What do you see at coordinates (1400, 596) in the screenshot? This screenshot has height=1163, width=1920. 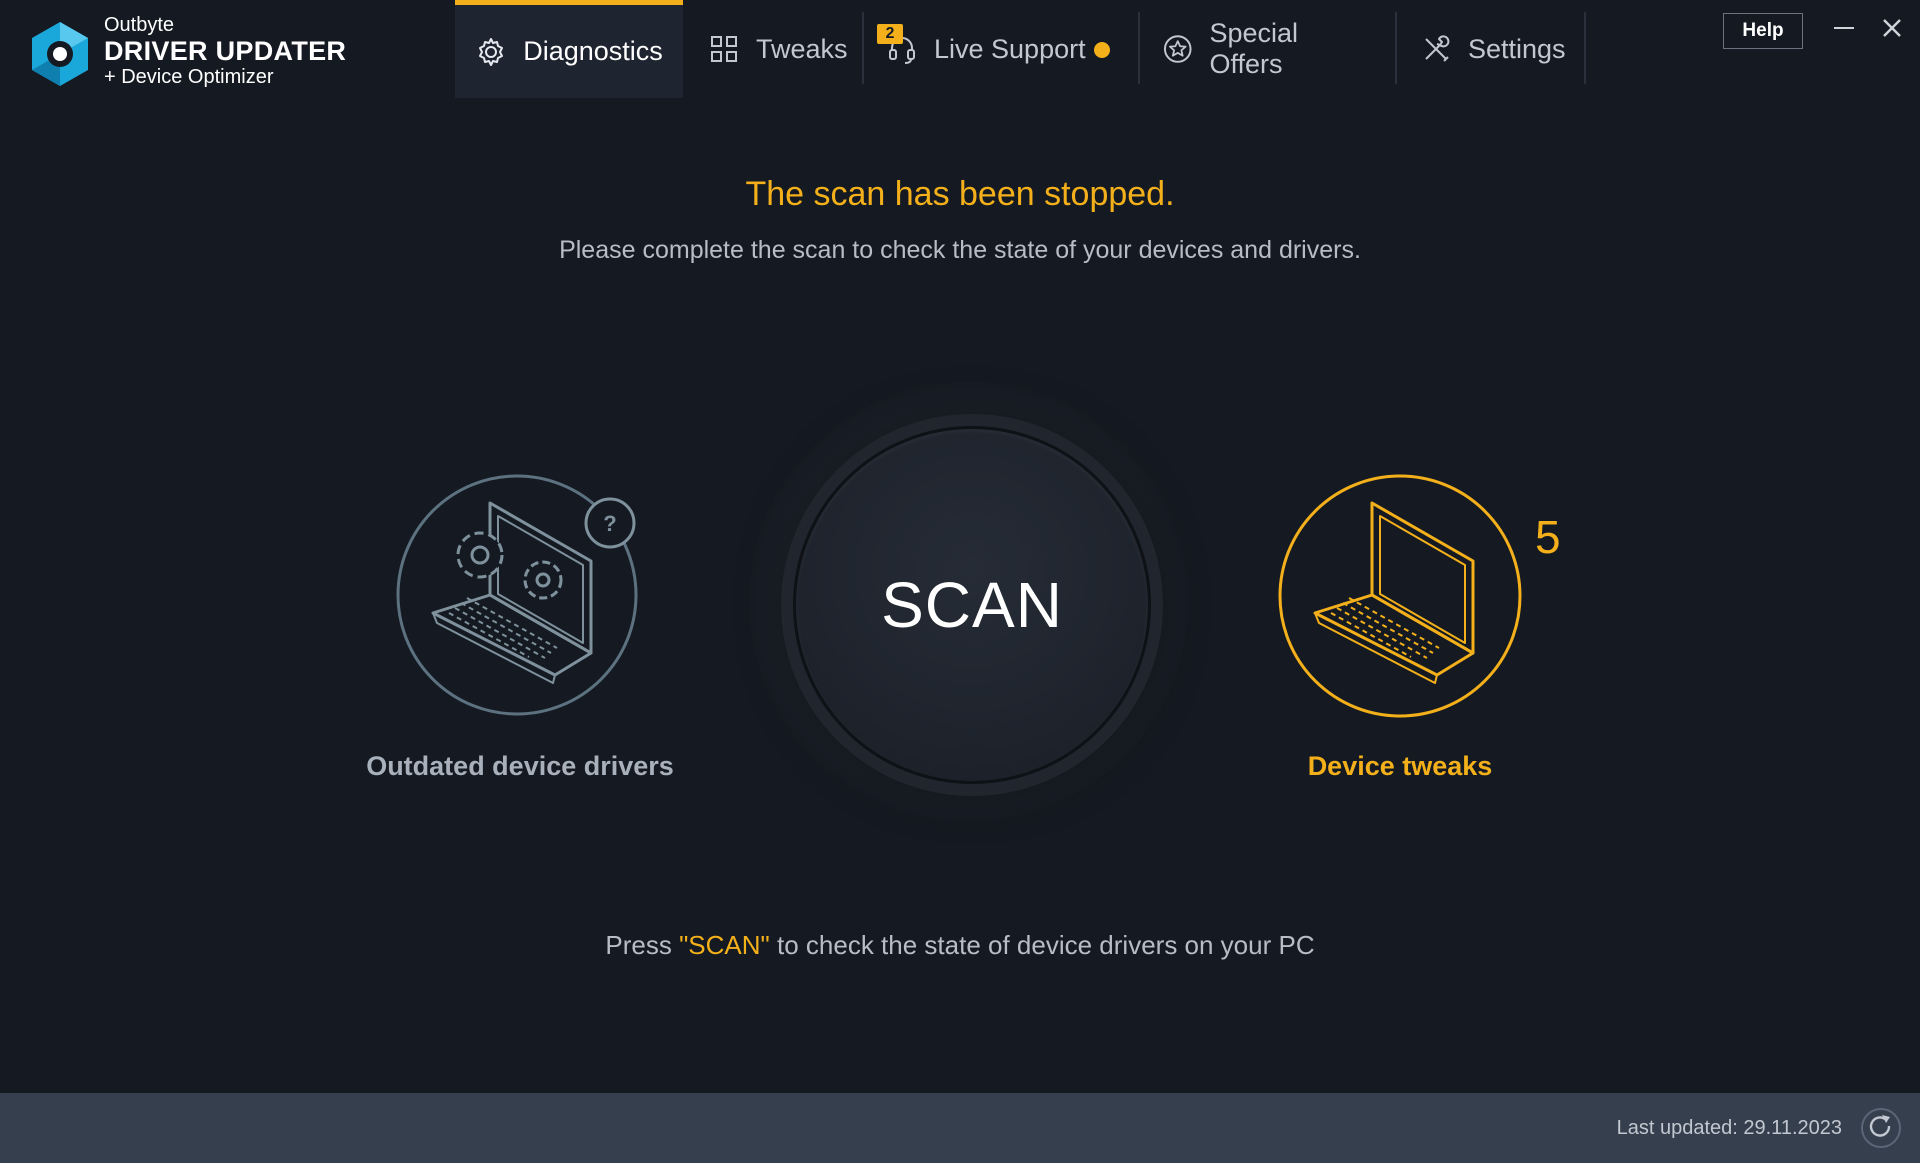 I see `device-tweaks-icon` at bounding box center [1400, 596].